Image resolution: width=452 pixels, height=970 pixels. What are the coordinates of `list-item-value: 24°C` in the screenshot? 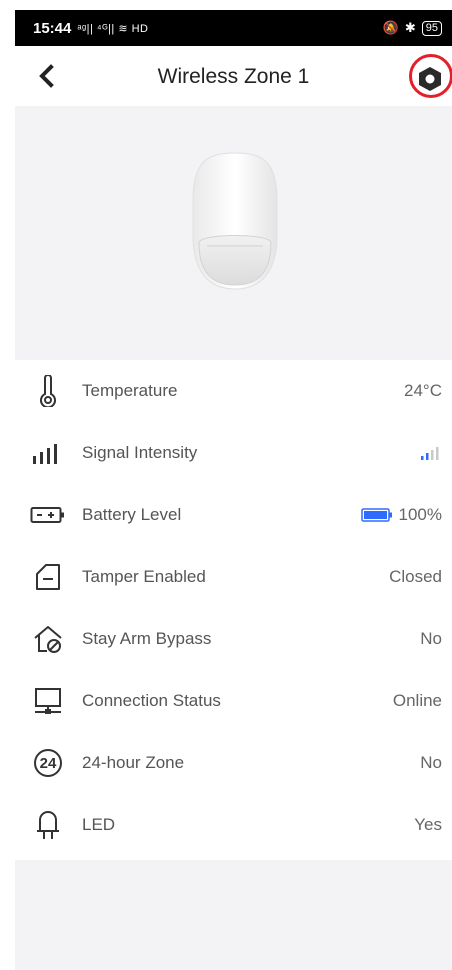 It's located at (423, 390).